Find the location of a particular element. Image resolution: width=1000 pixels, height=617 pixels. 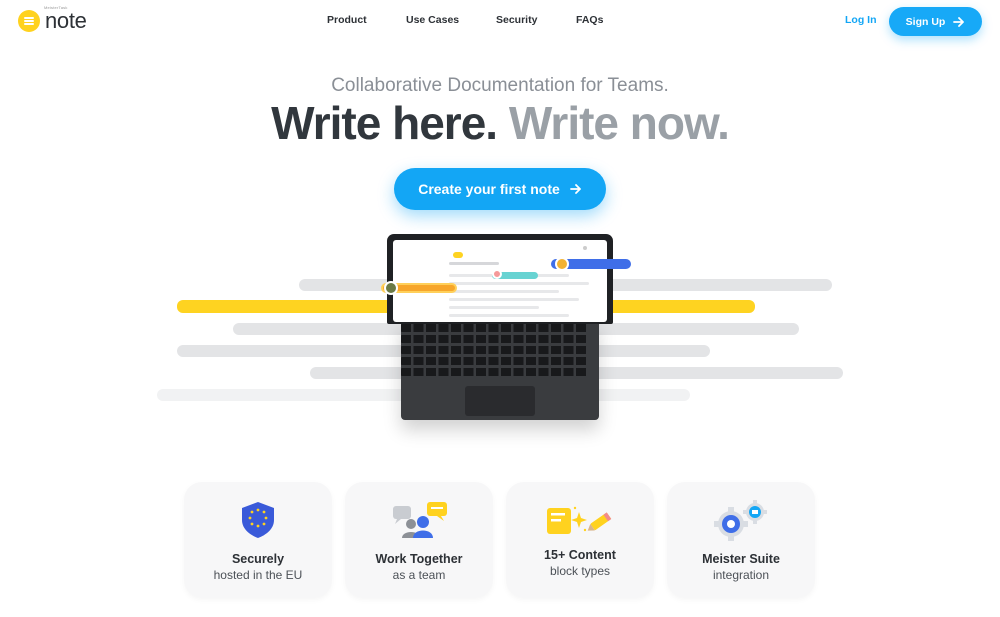

tablet-device is located at coordinates (500, 279).